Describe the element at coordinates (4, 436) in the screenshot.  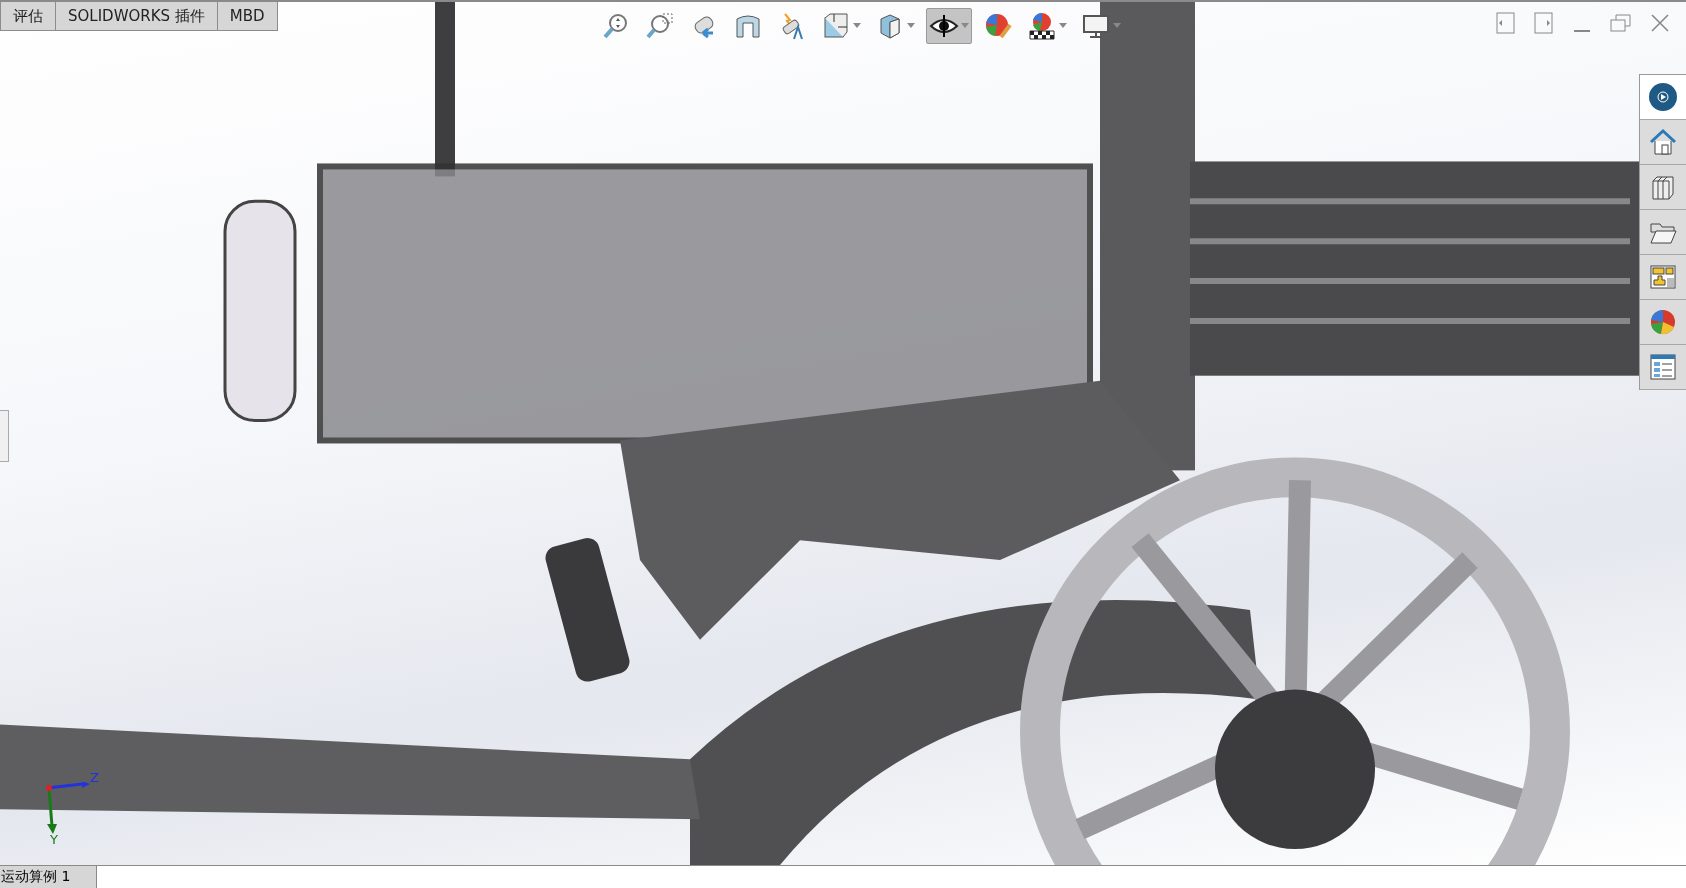
I see `panel-handle` at that location.